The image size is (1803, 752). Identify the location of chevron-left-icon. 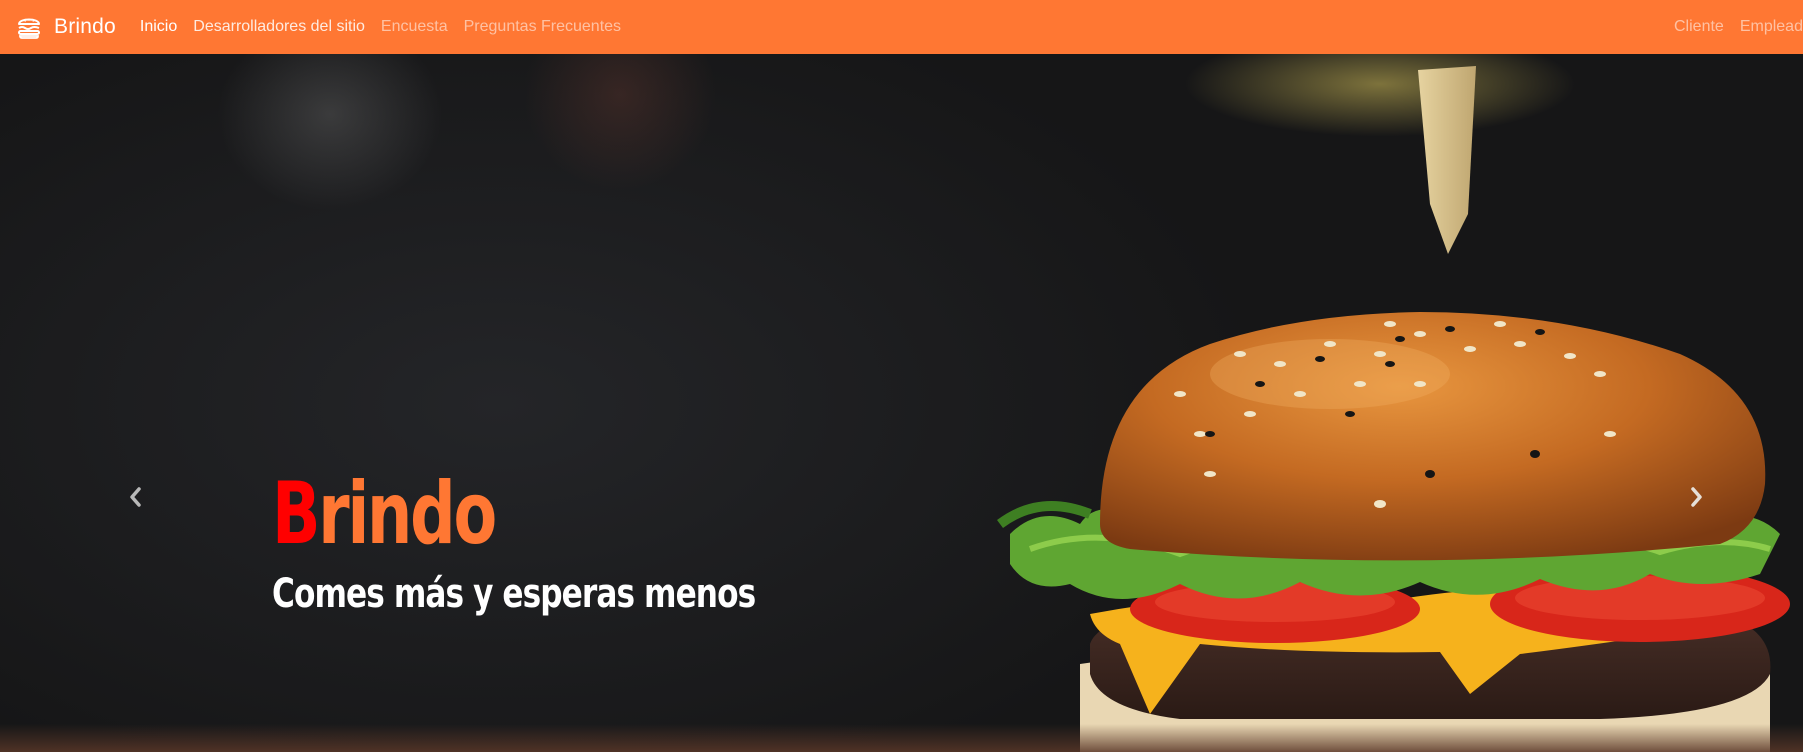
(136, 499).